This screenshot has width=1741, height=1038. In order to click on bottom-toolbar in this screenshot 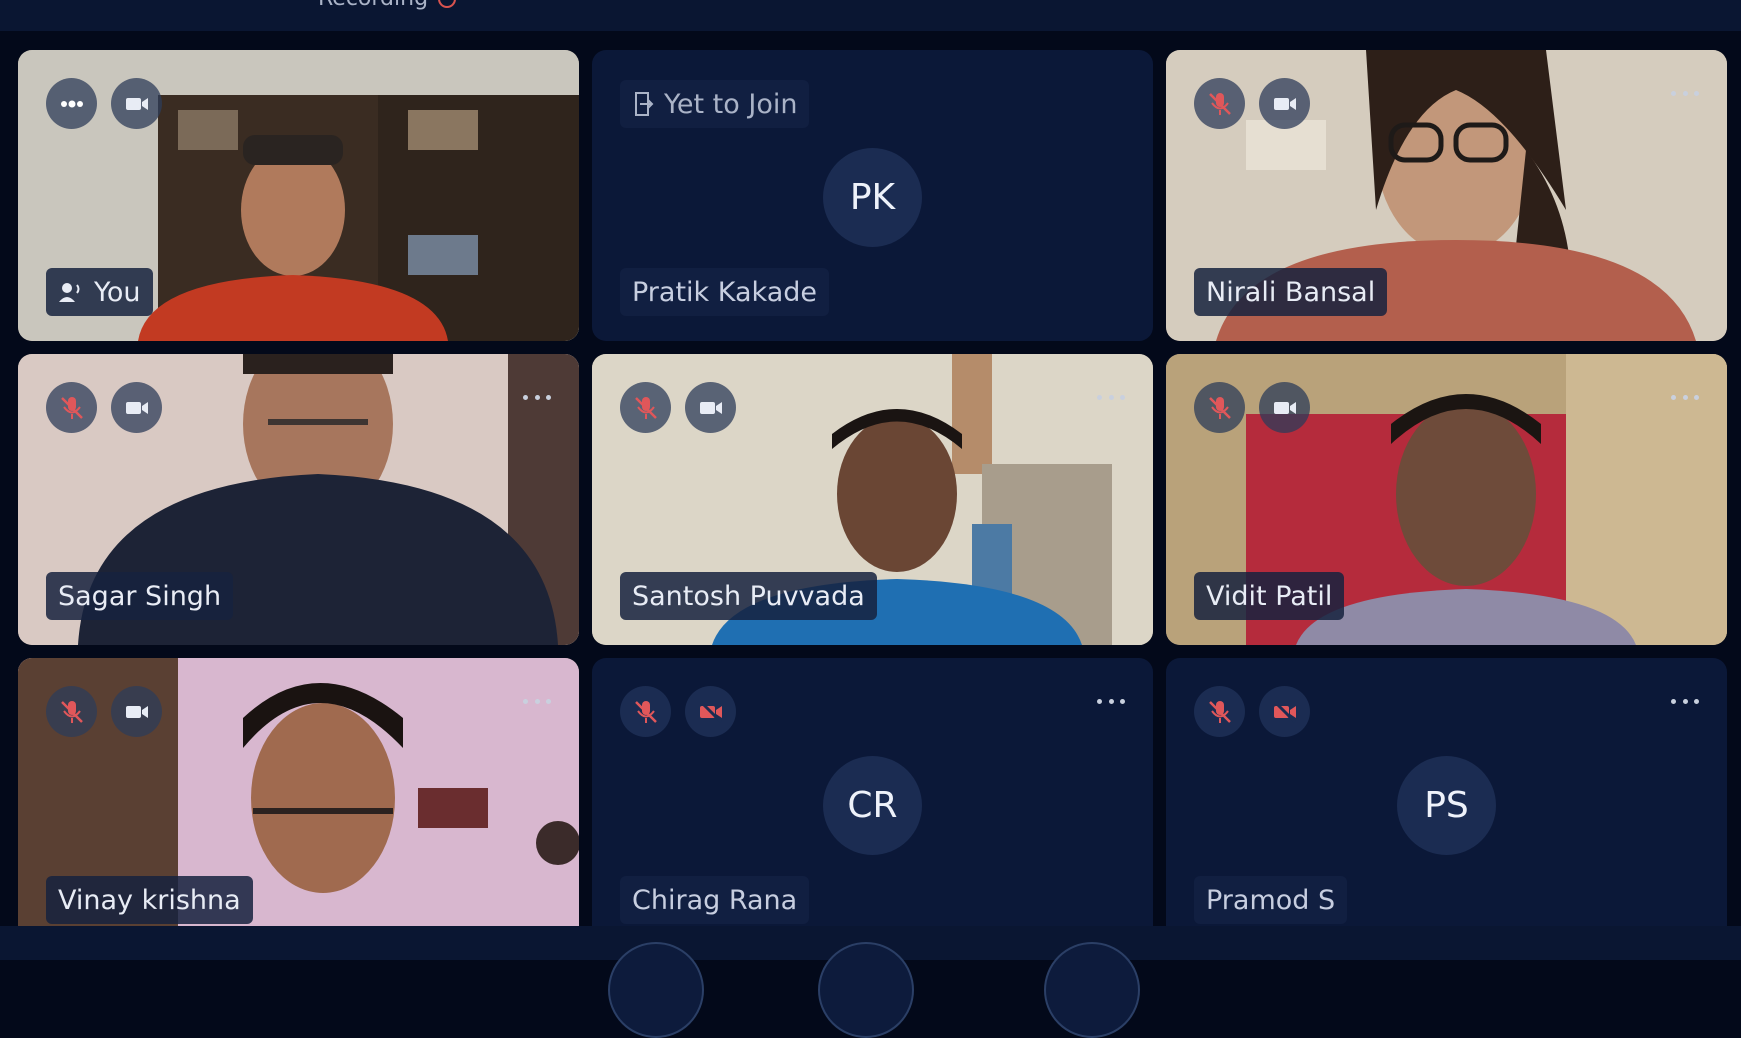, I will do `click(870, 982)`.